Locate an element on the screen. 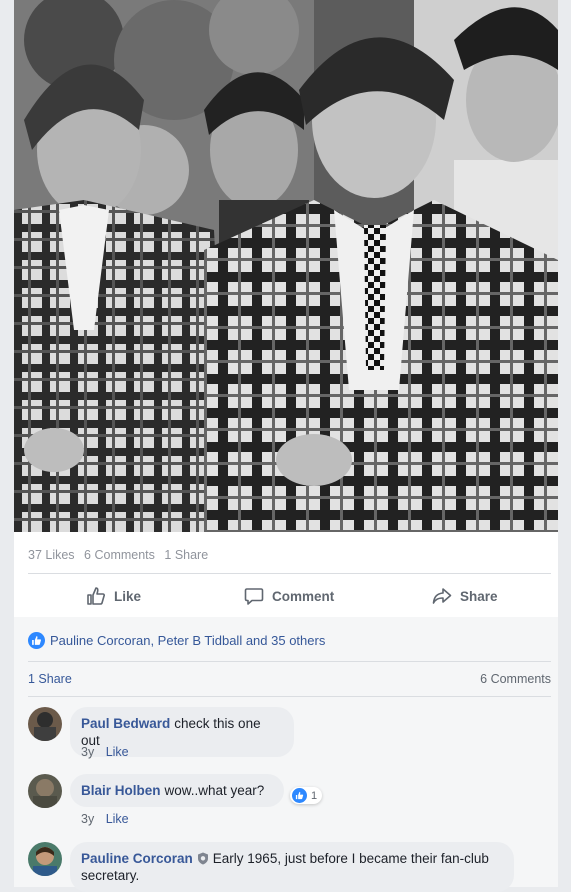  comment-icon is located at coordinates (254, 596).